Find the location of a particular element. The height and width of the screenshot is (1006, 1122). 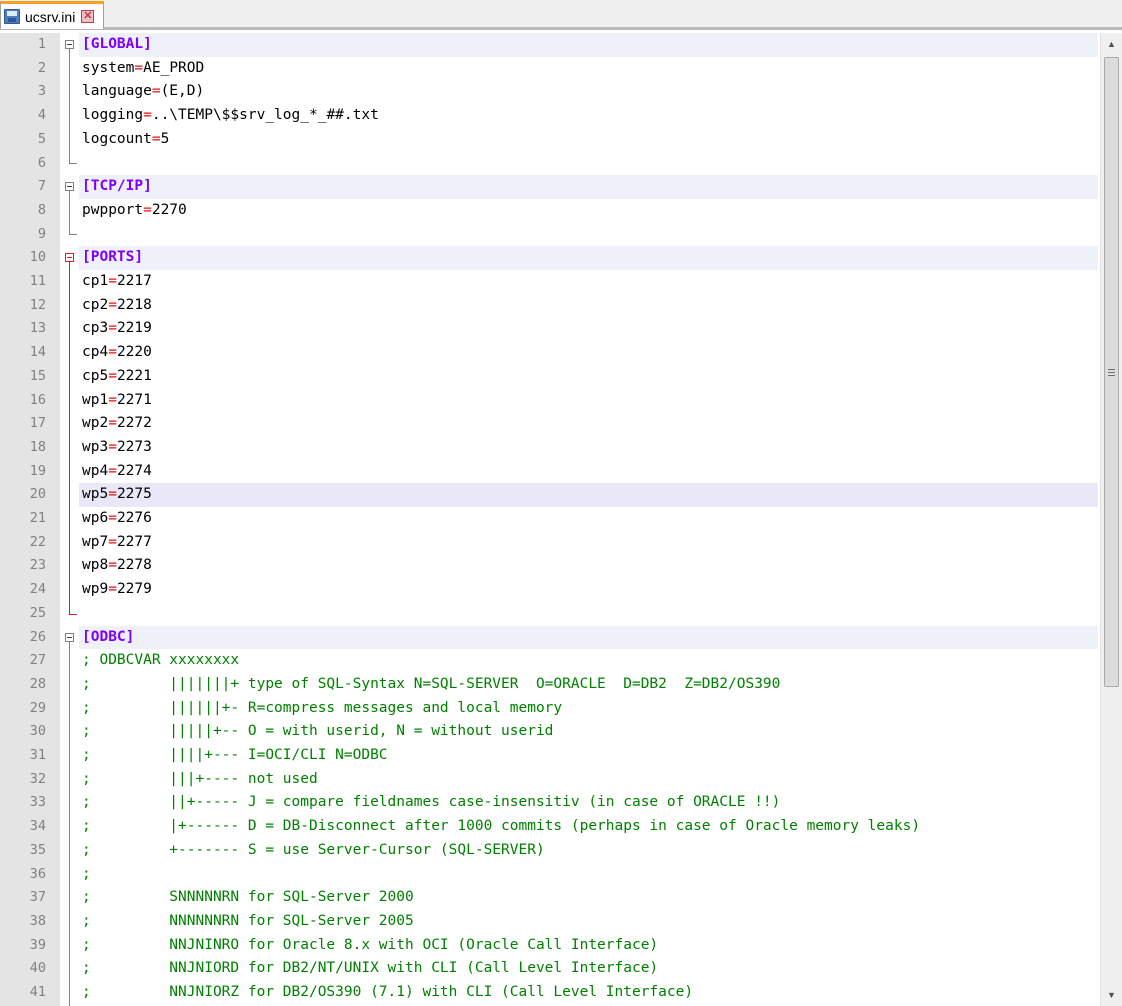

editor-line: 4 logging=..\TEMP\$$srv_log_*_##.txt is located at coordinates (550, 116).